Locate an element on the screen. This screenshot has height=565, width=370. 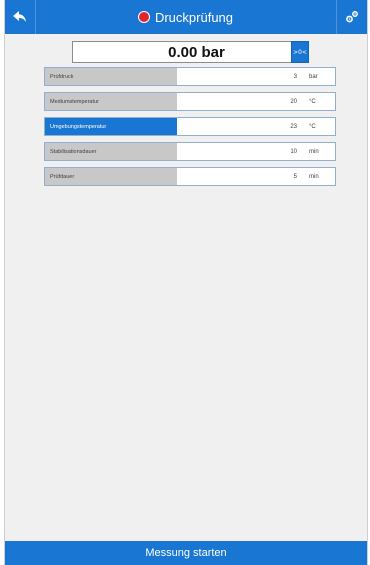
settings-button is located at coordinates (352, 17).